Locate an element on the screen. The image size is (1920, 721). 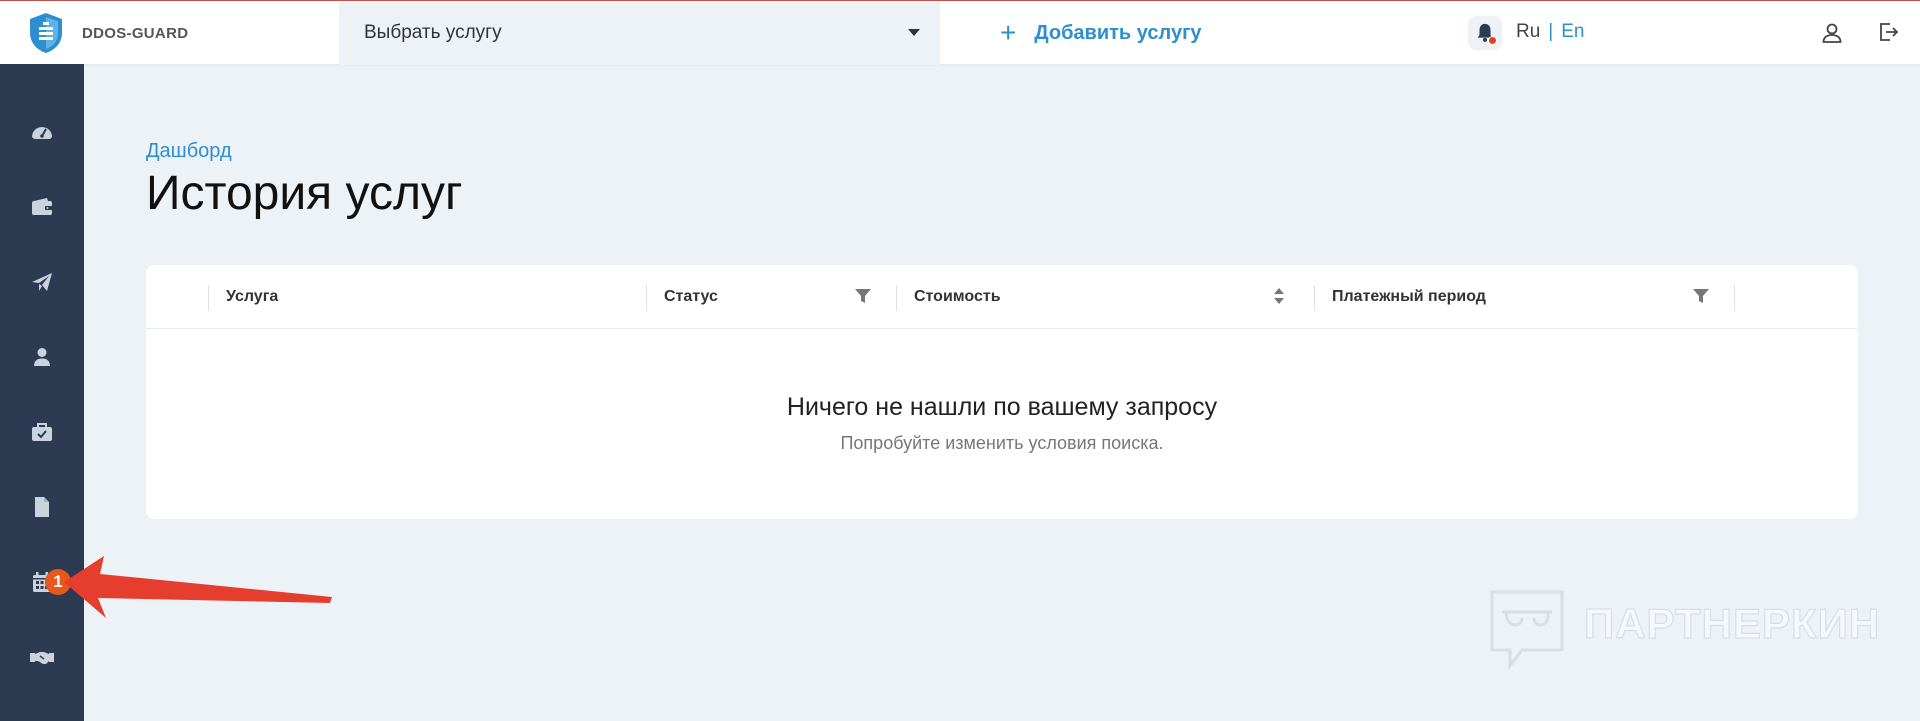
sidebar-item-documents is located at coordinates (42, 507).